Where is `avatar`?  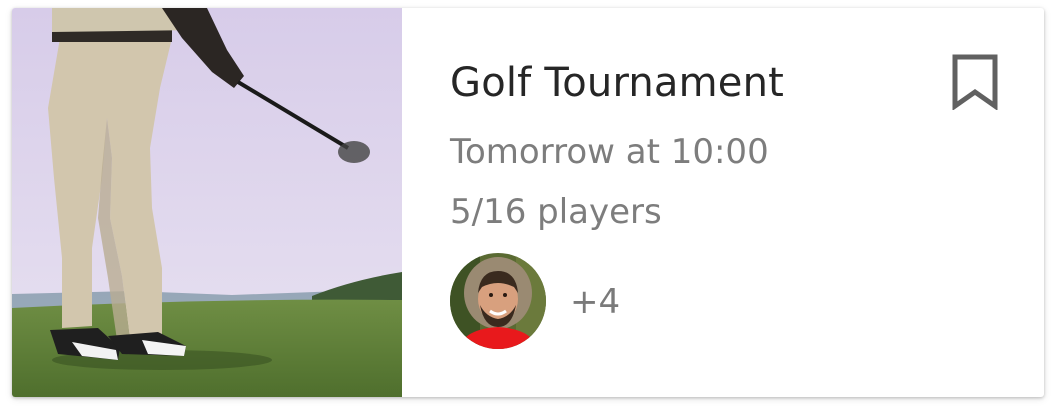
avatar is located at coordinates (498, 301).